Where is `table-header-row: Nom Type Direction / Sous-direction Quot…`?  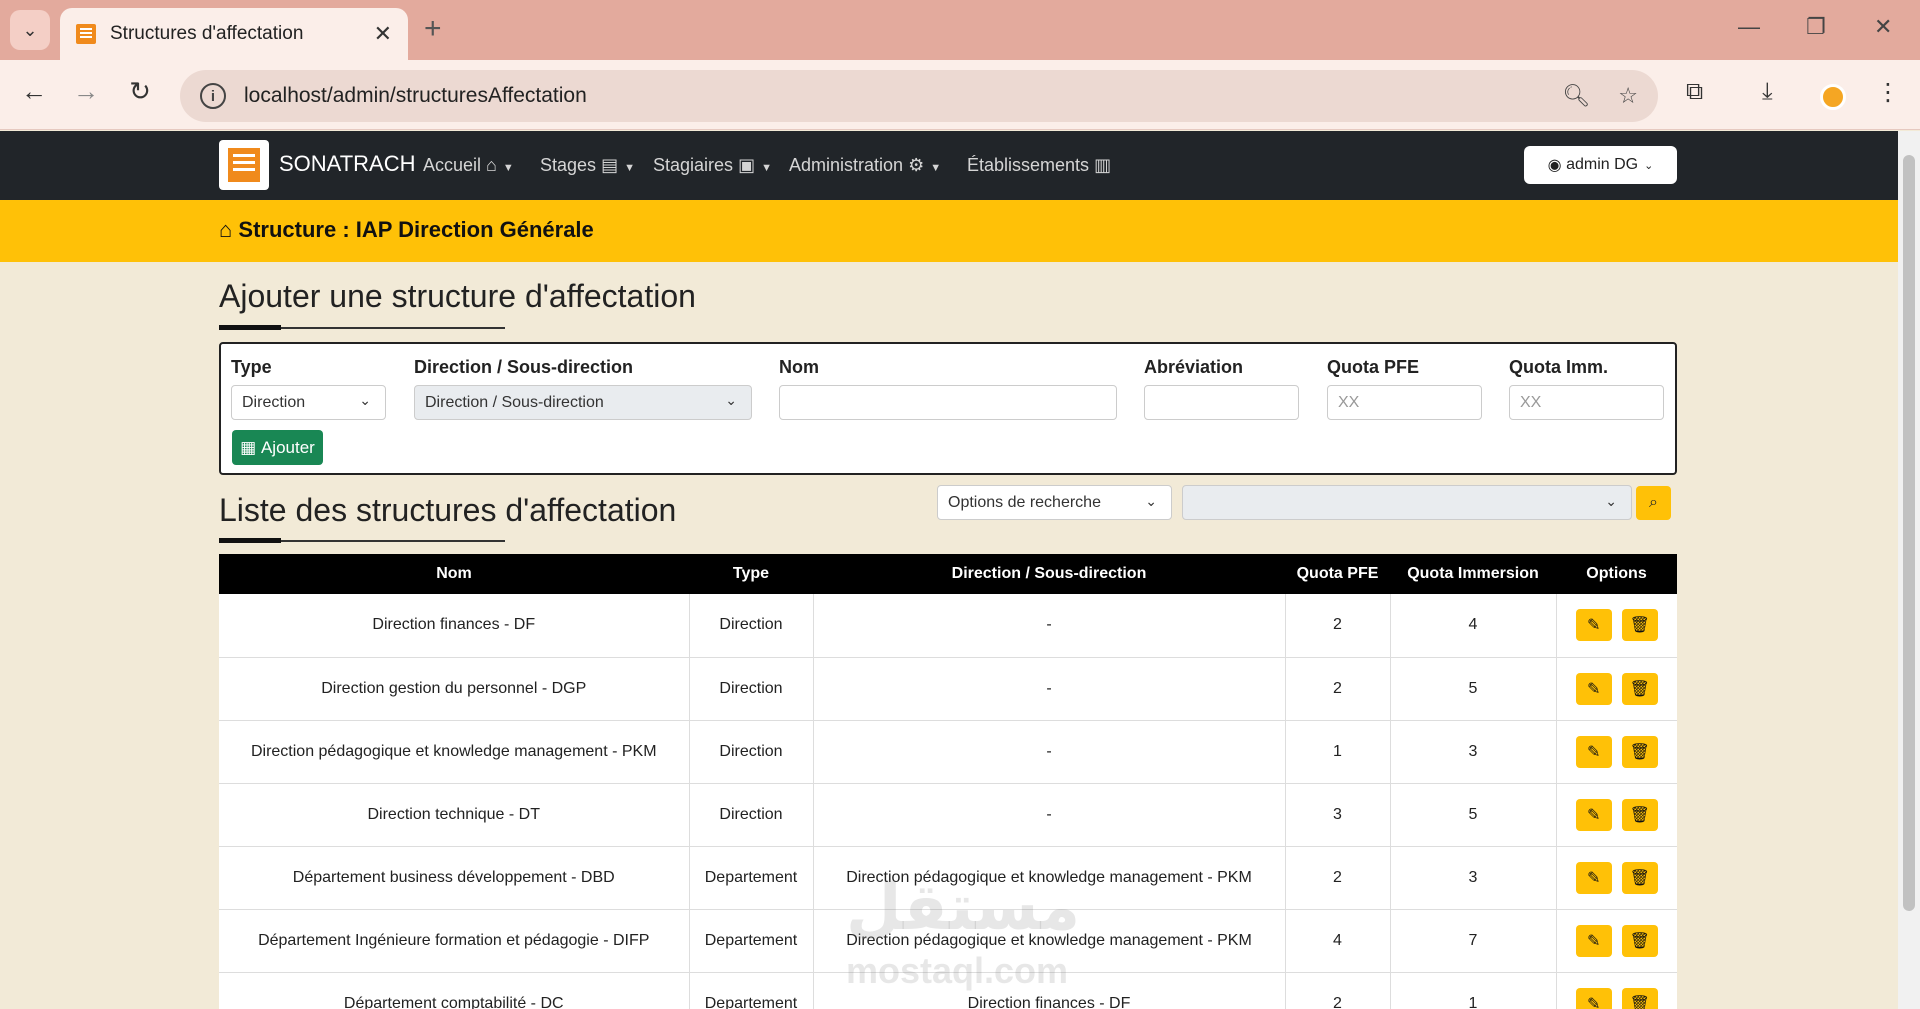 table-header-row: Nom Type Direction / Sous-direction Quot… is located at coordinates (948, 574).